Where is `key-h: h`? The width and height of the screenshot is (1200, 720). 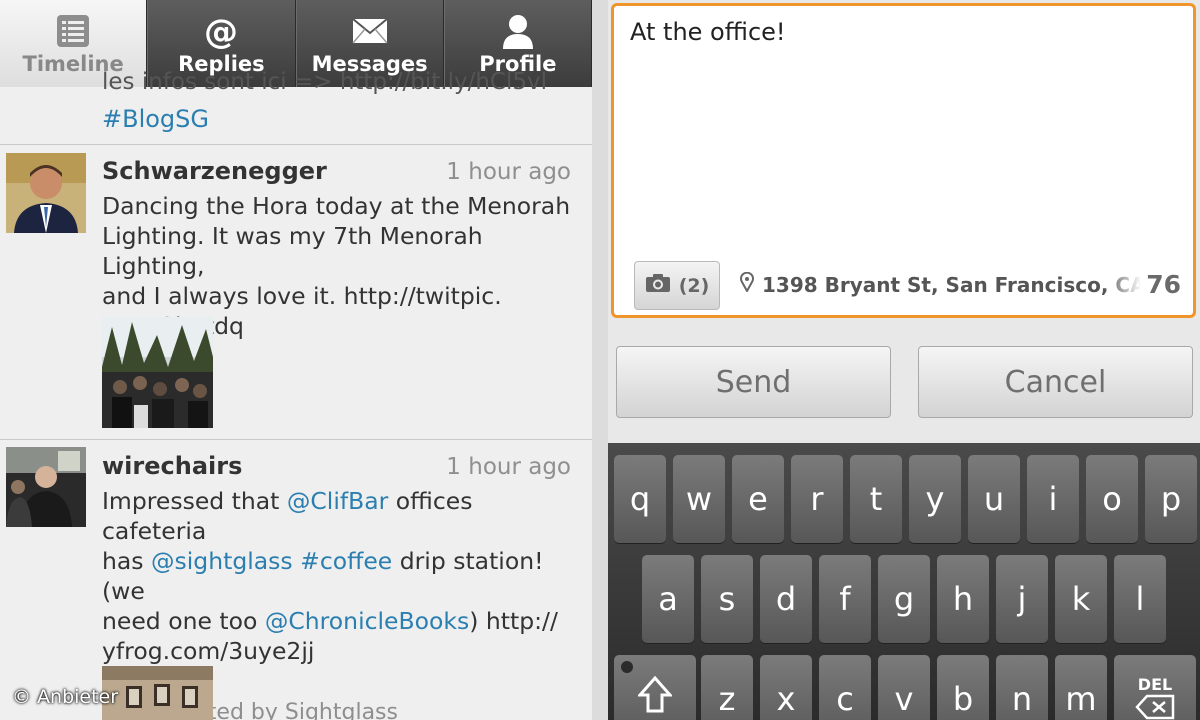
key-h: h is located at coordinates (963, 599).